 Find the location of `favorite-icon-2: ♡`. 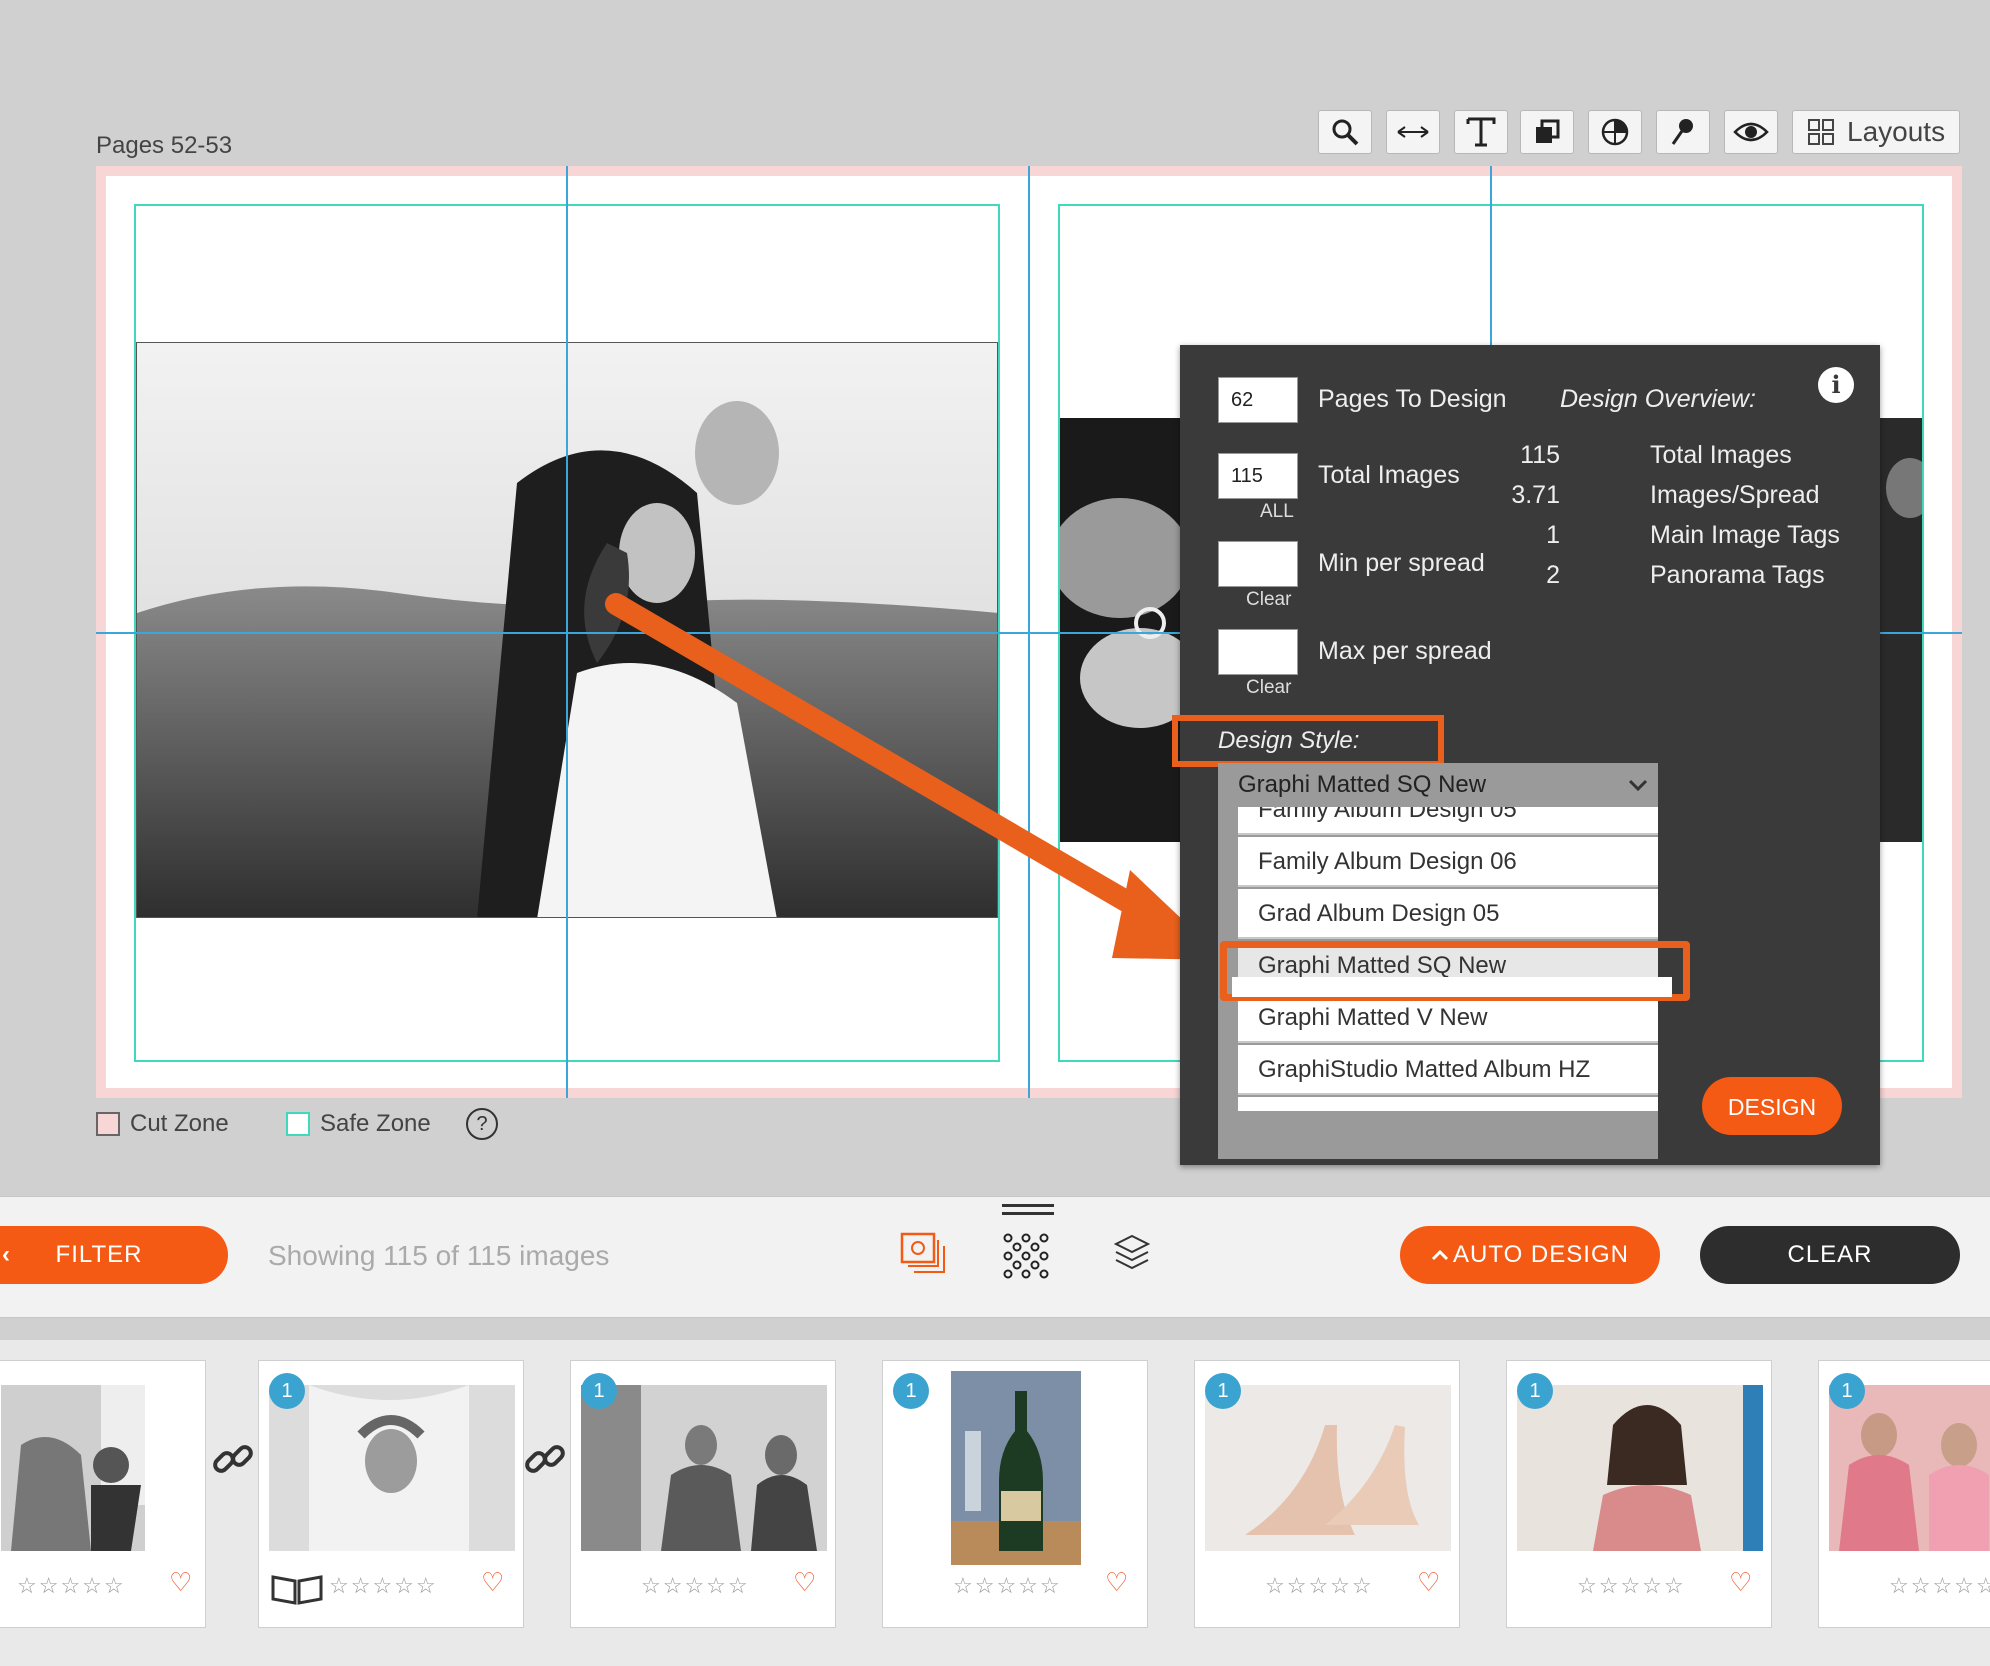

favorite-icon-2: ♡ is located at coordinates (492, 1582).